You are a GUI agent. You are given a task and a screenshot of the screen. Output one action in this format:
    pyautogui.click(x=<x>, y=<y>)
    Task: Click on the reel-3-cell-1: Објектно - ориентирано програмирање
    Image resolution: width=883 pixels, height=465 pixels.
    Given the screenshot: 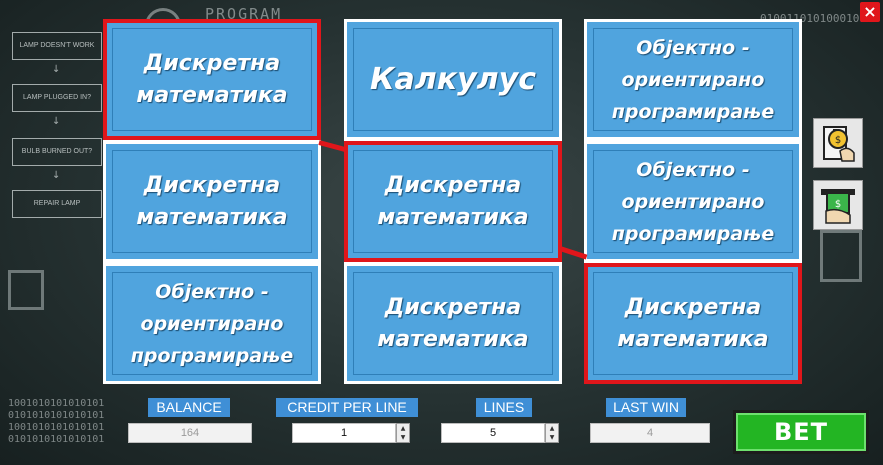 What is the action you would take?
    pyautogui.click(x=693, y=79)
    